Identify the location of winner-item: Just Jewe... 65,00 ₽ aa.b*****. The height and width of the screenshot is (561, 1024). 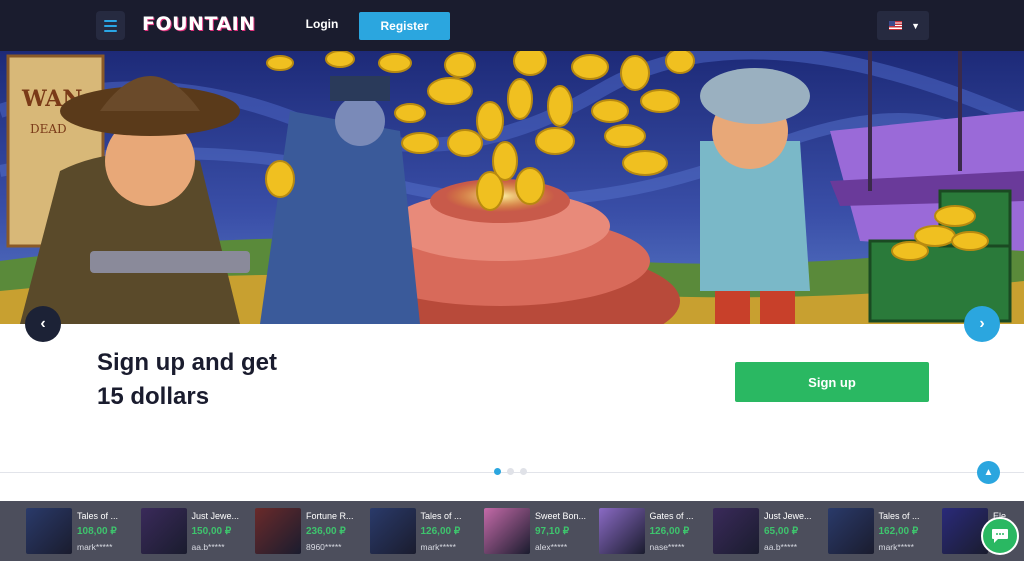
(769, 532).